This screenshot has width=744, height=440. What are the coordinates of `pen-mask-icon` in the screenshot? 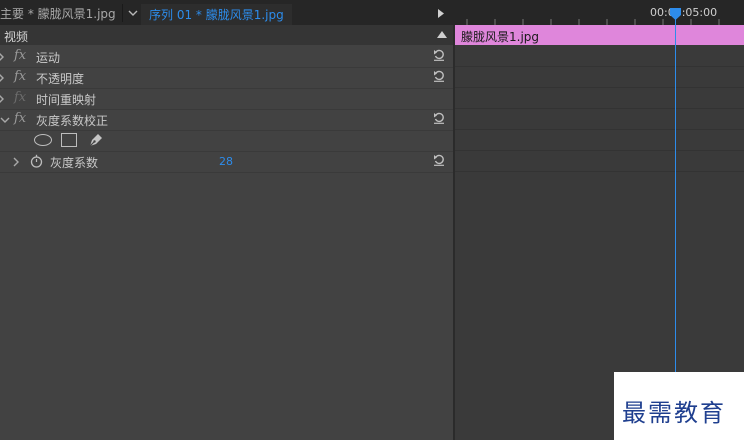 It's located at (96, 139).